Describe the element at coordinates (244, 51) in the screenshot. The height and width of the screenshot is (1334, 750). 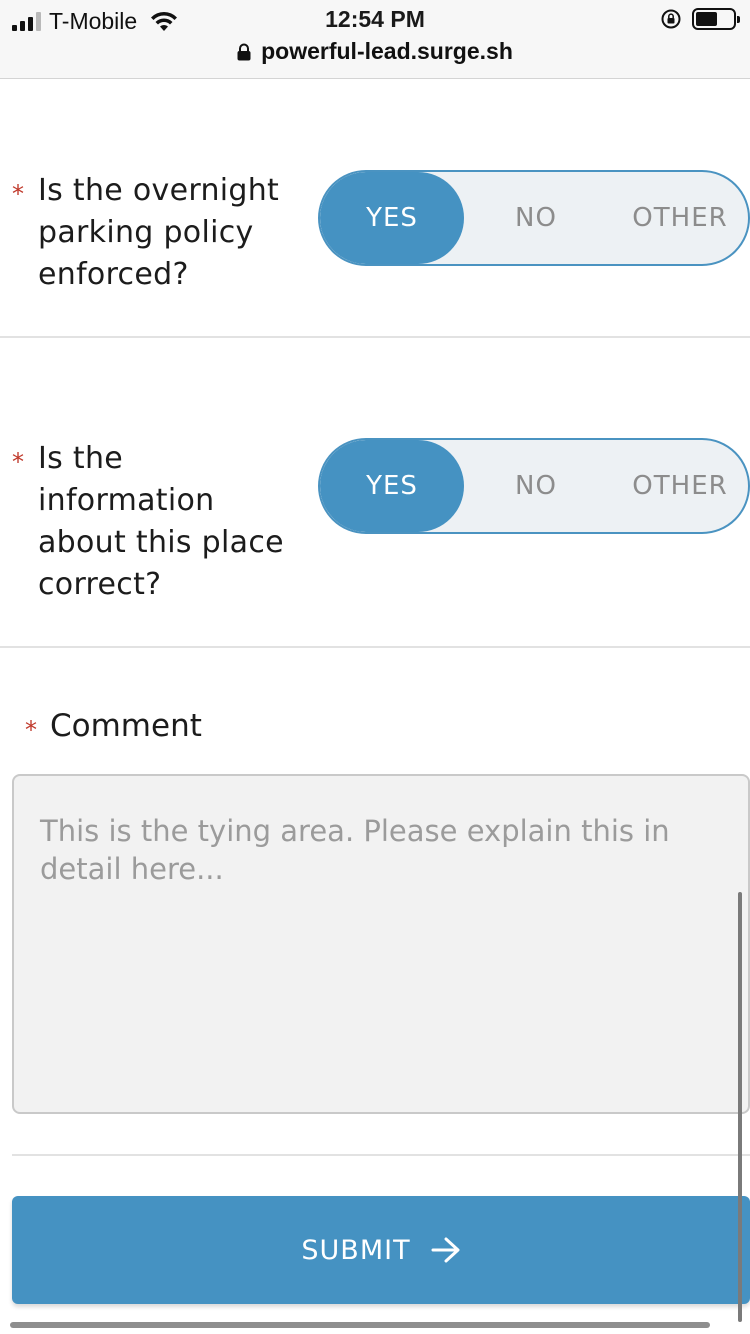
I see `lock-icon` at that location.